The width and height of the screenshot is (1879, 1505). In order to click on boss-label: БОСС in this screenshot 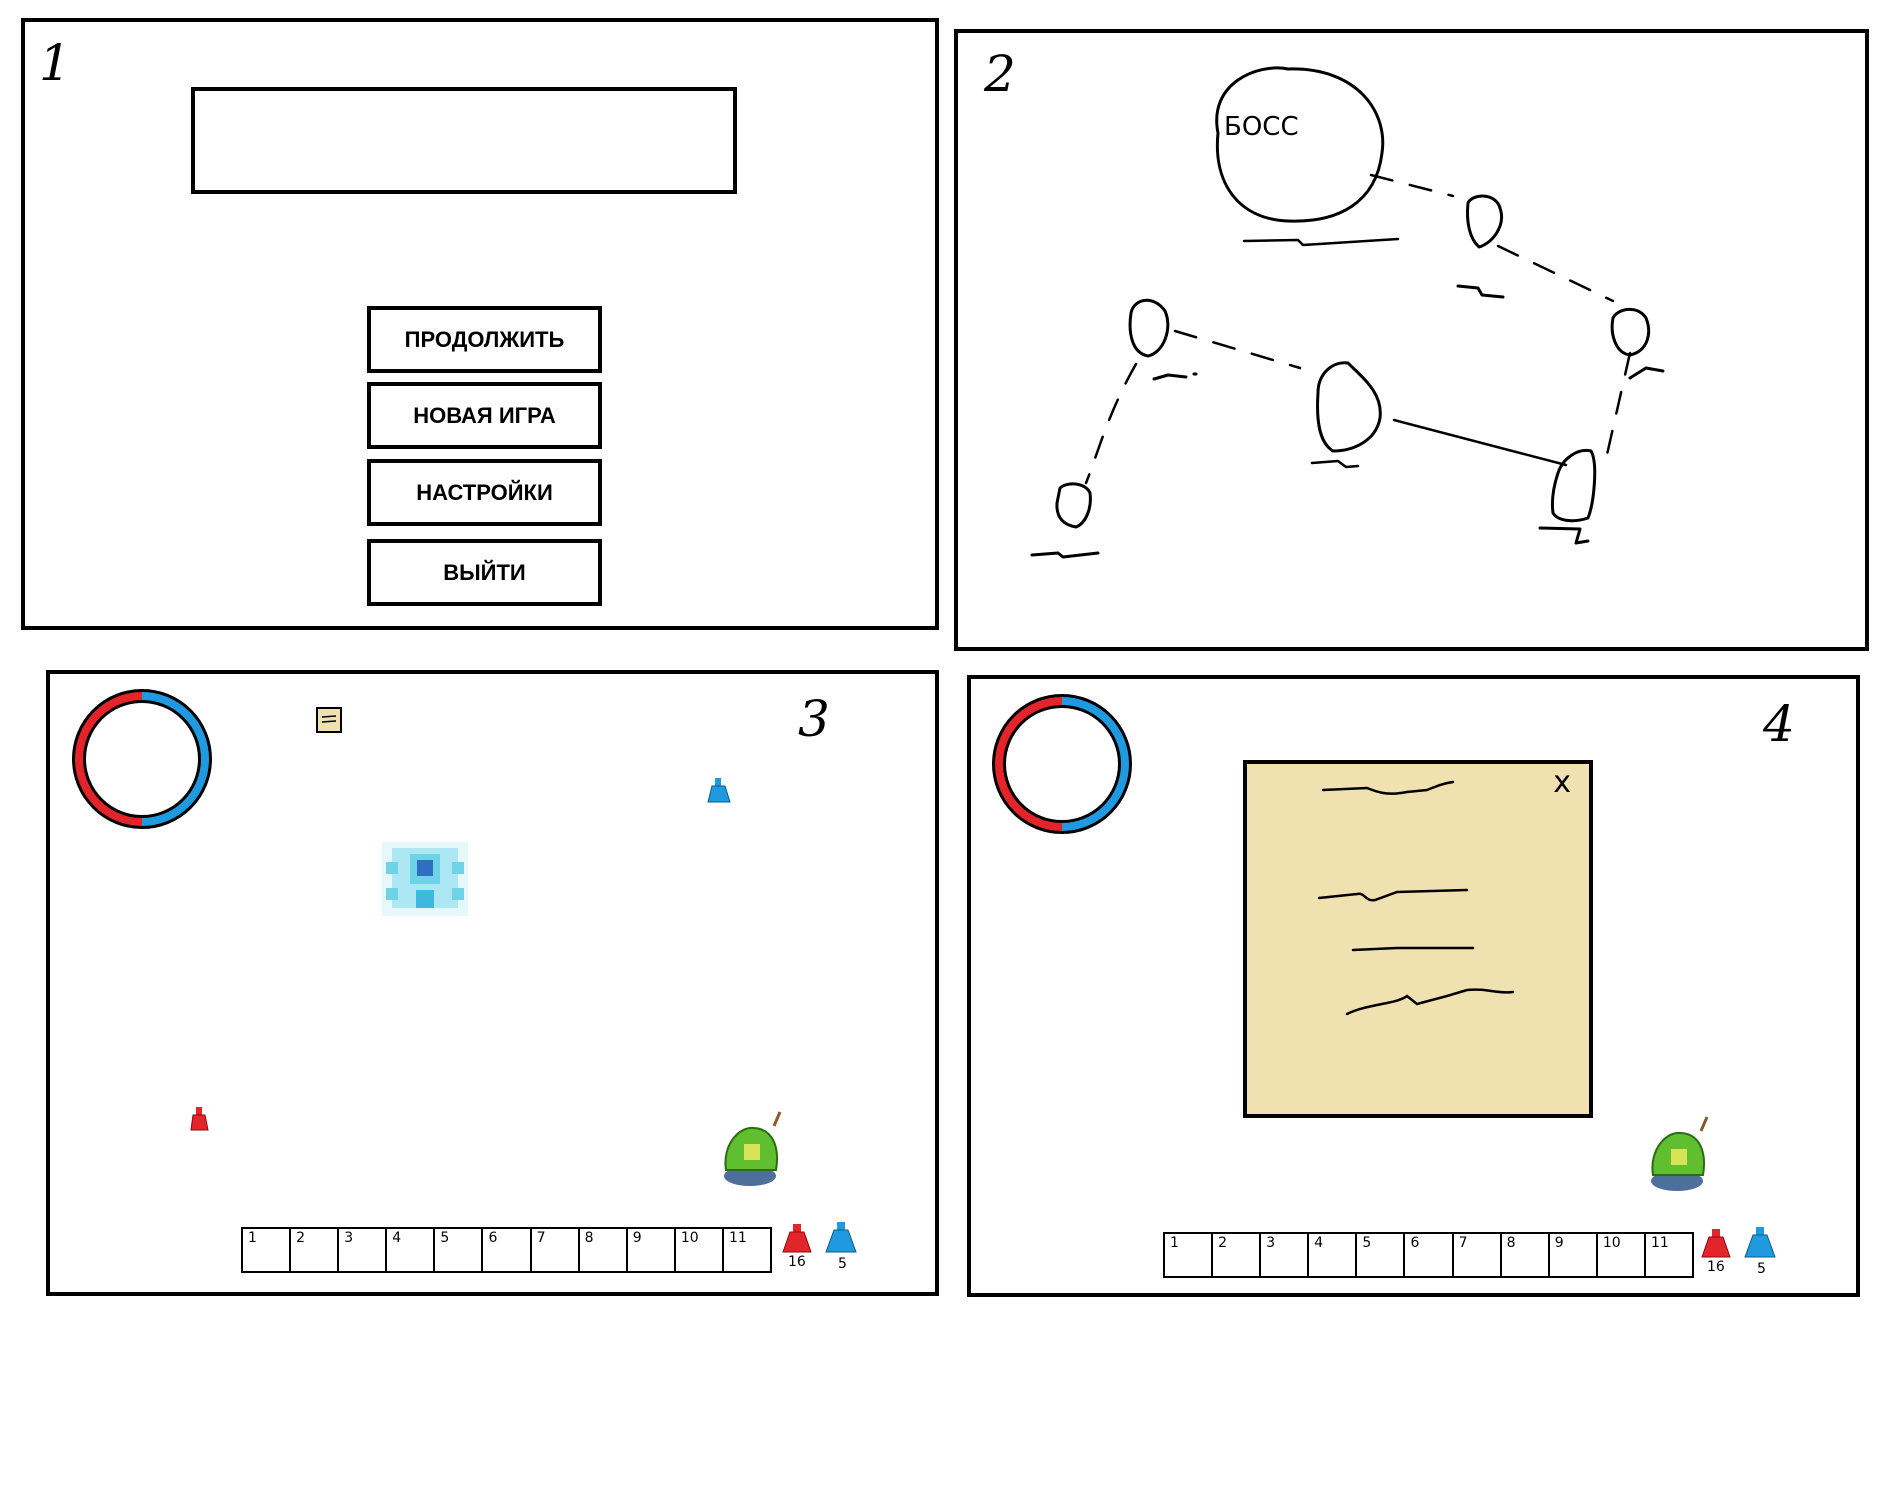, I will do `click(1261, 127)`.